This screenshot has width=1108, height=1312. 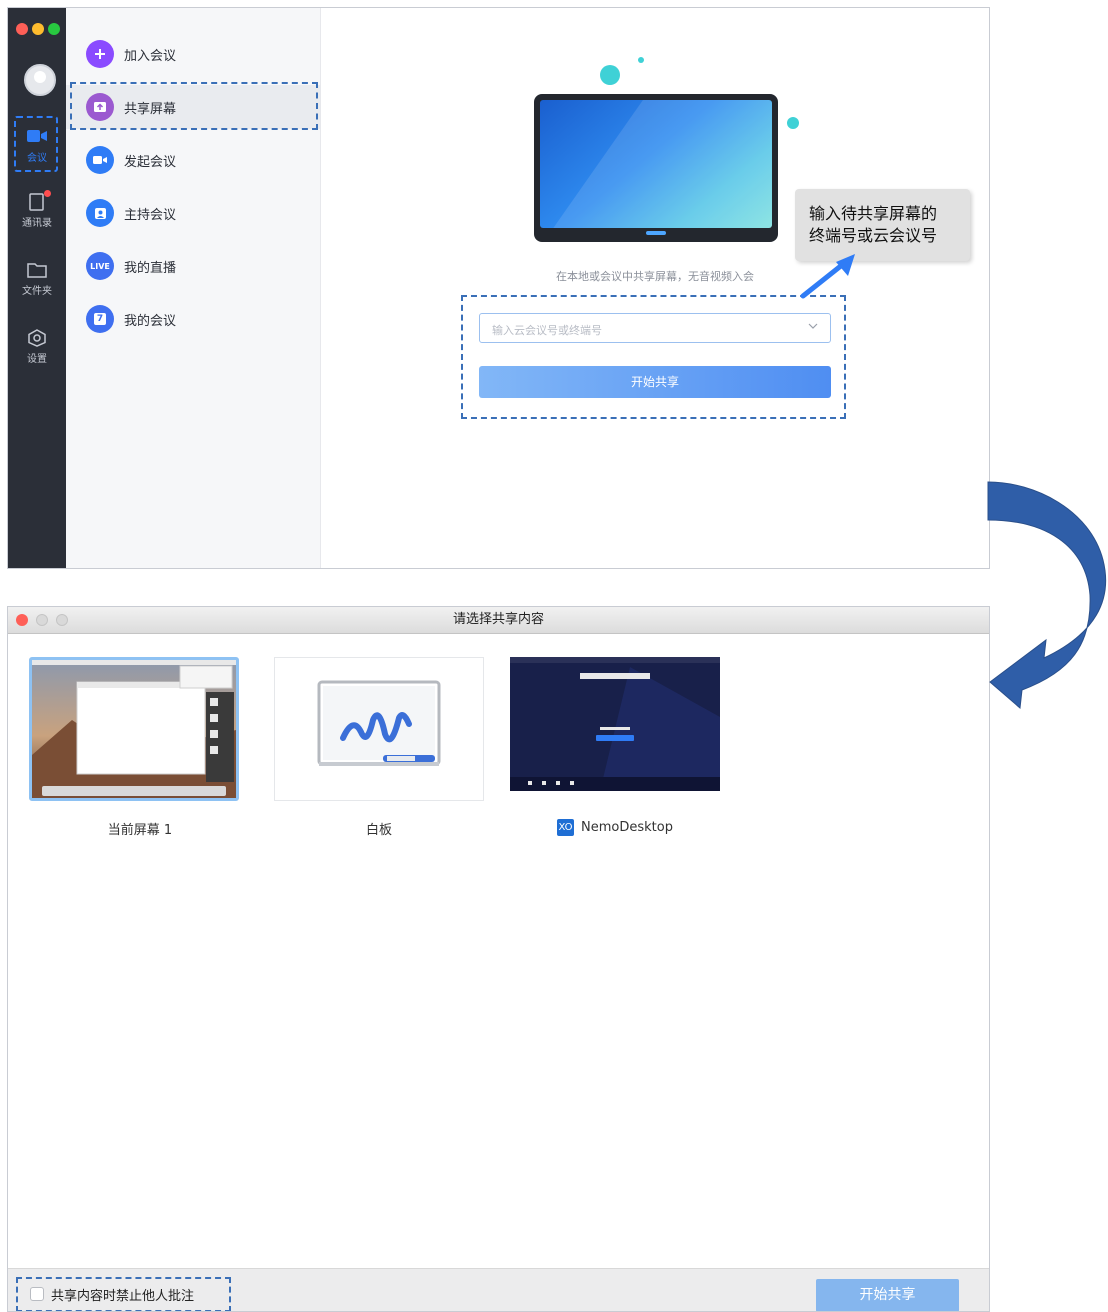 What do you see at coordinates (655, 276) in the screenshot?
I see `share-subtitle: 在本地或会议中共享屏幕，无音视频入会` at bounding box center [655, 276].